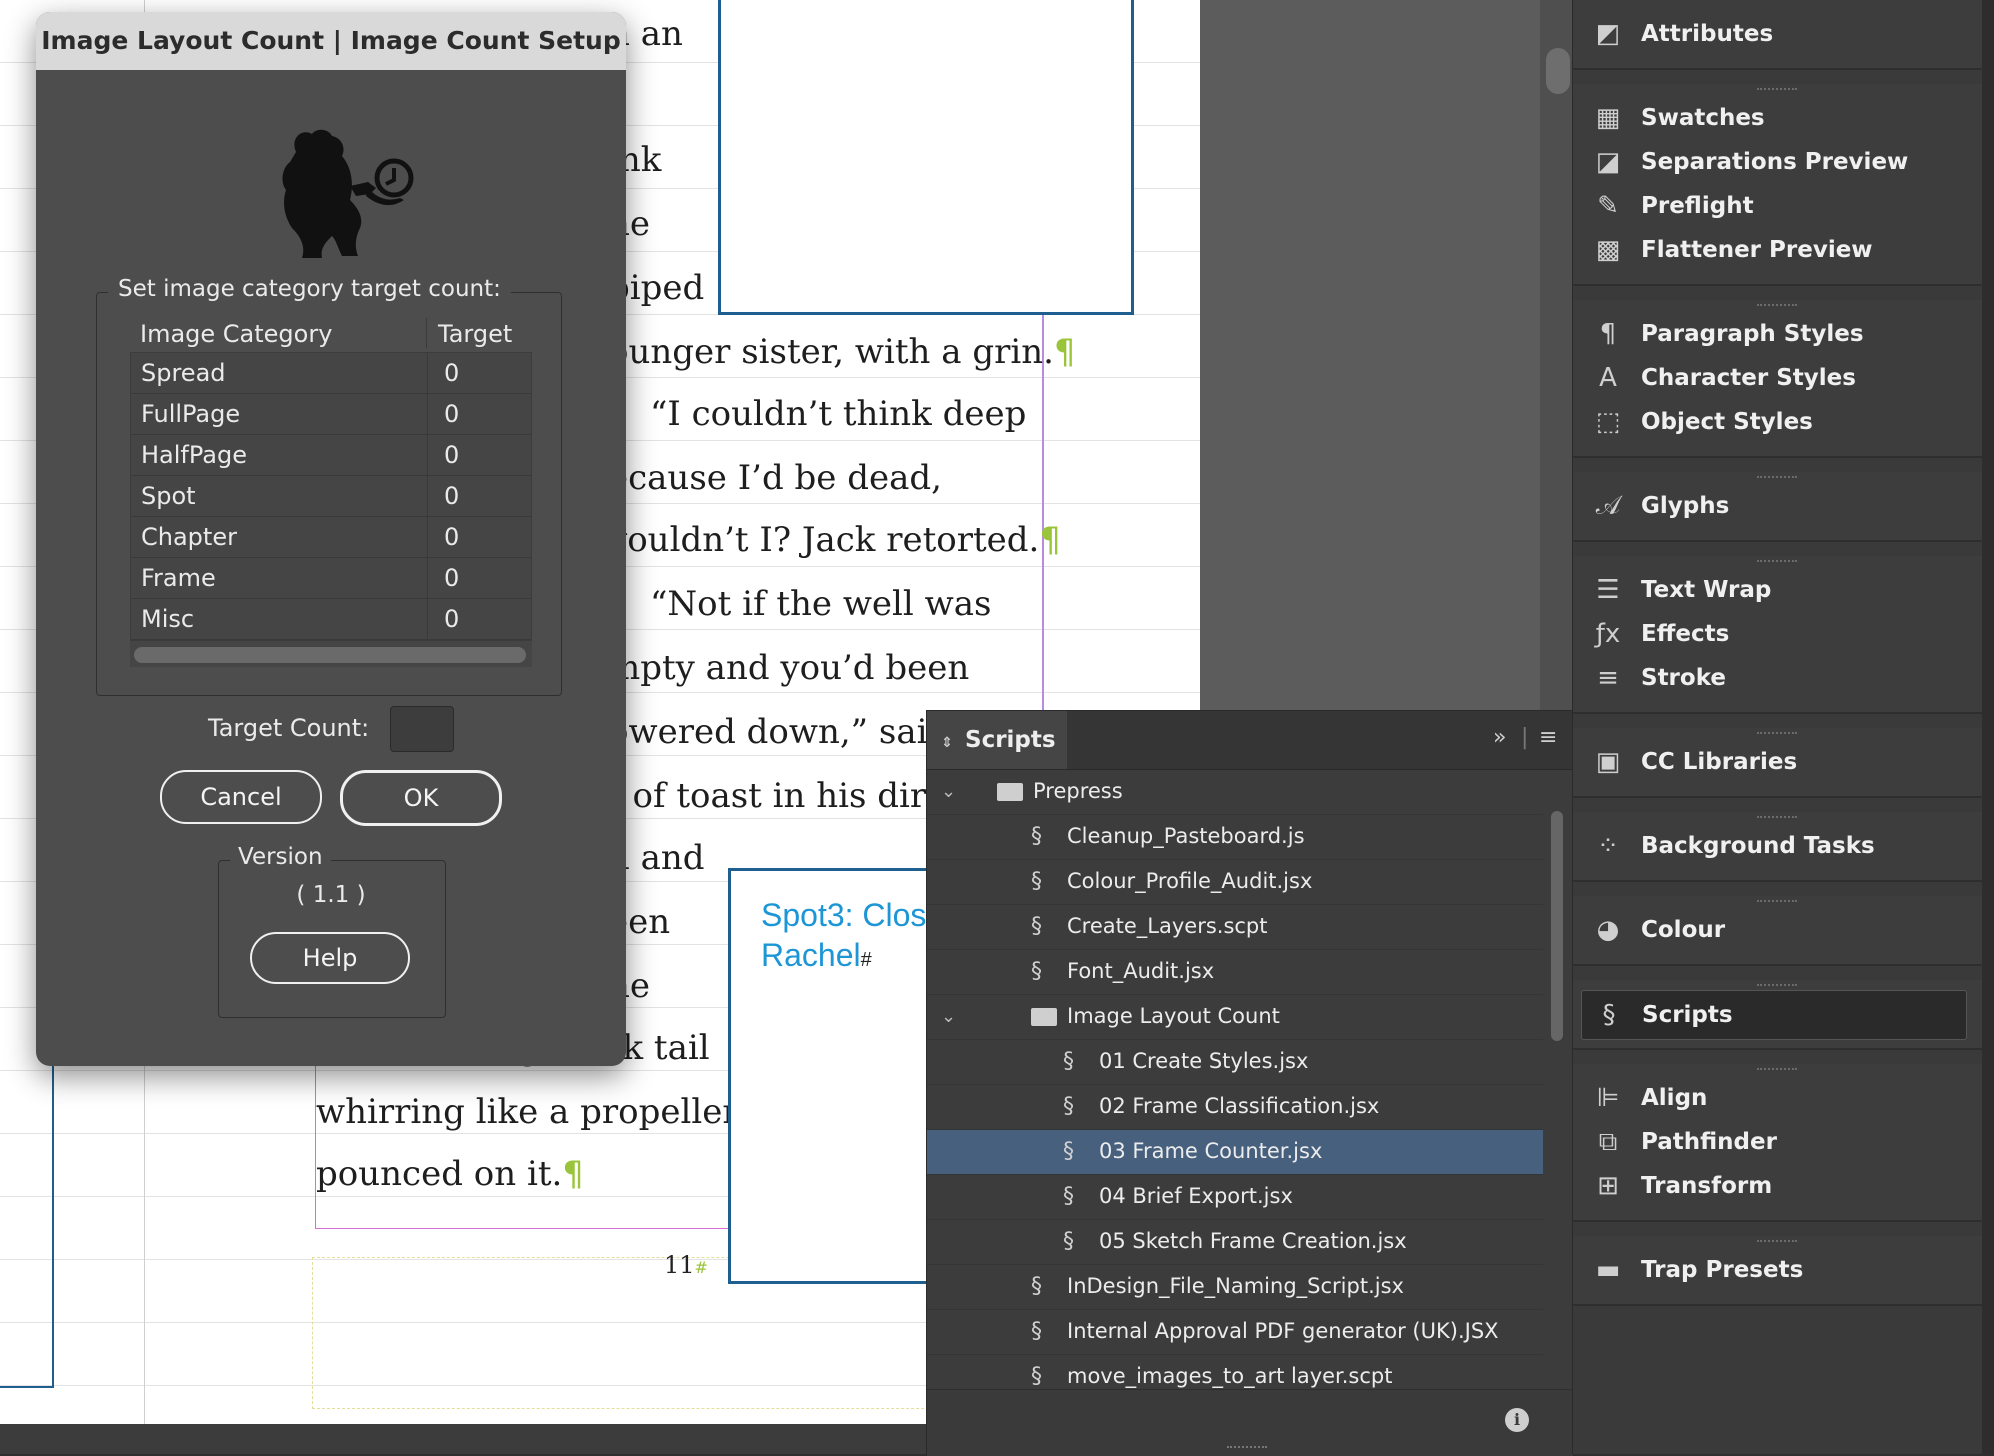 The image size is (1994, 1456). I want to click on story-line: mpty and you’d been, so click(788, 668).